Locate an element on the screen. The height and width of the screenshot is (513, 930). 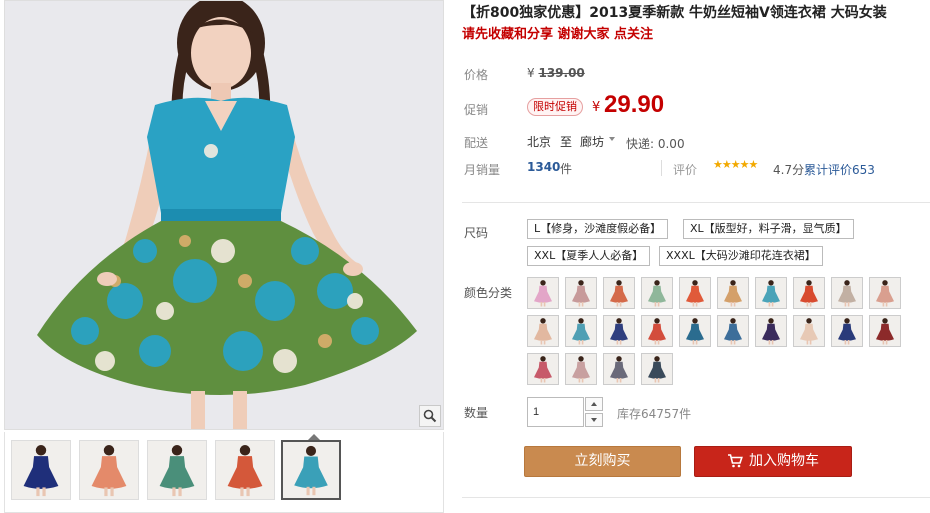
buy-now-button: 立刻购买 is located at coordinates (602, 461).